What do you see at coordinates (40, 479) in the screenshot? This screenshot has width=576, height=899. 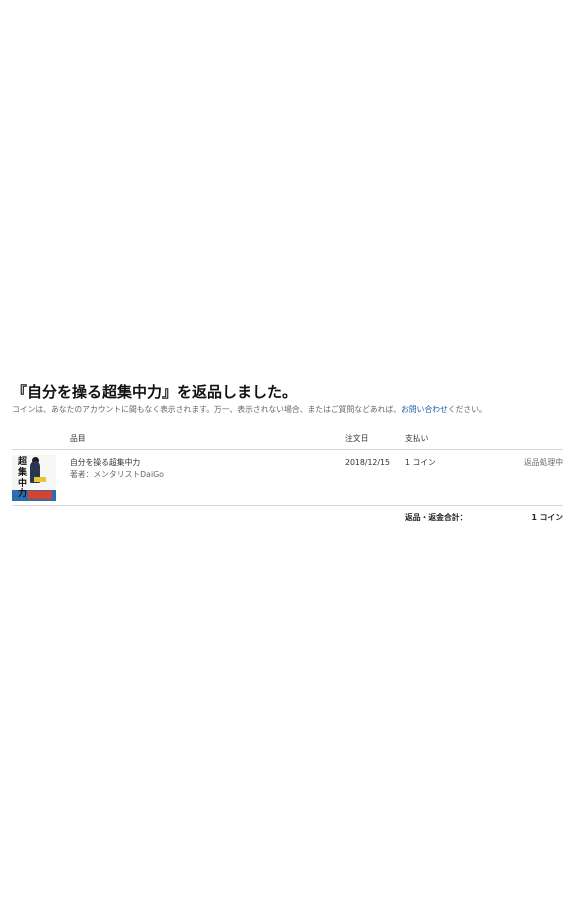 I see `cover-badge` at bounding box center [40, 479].